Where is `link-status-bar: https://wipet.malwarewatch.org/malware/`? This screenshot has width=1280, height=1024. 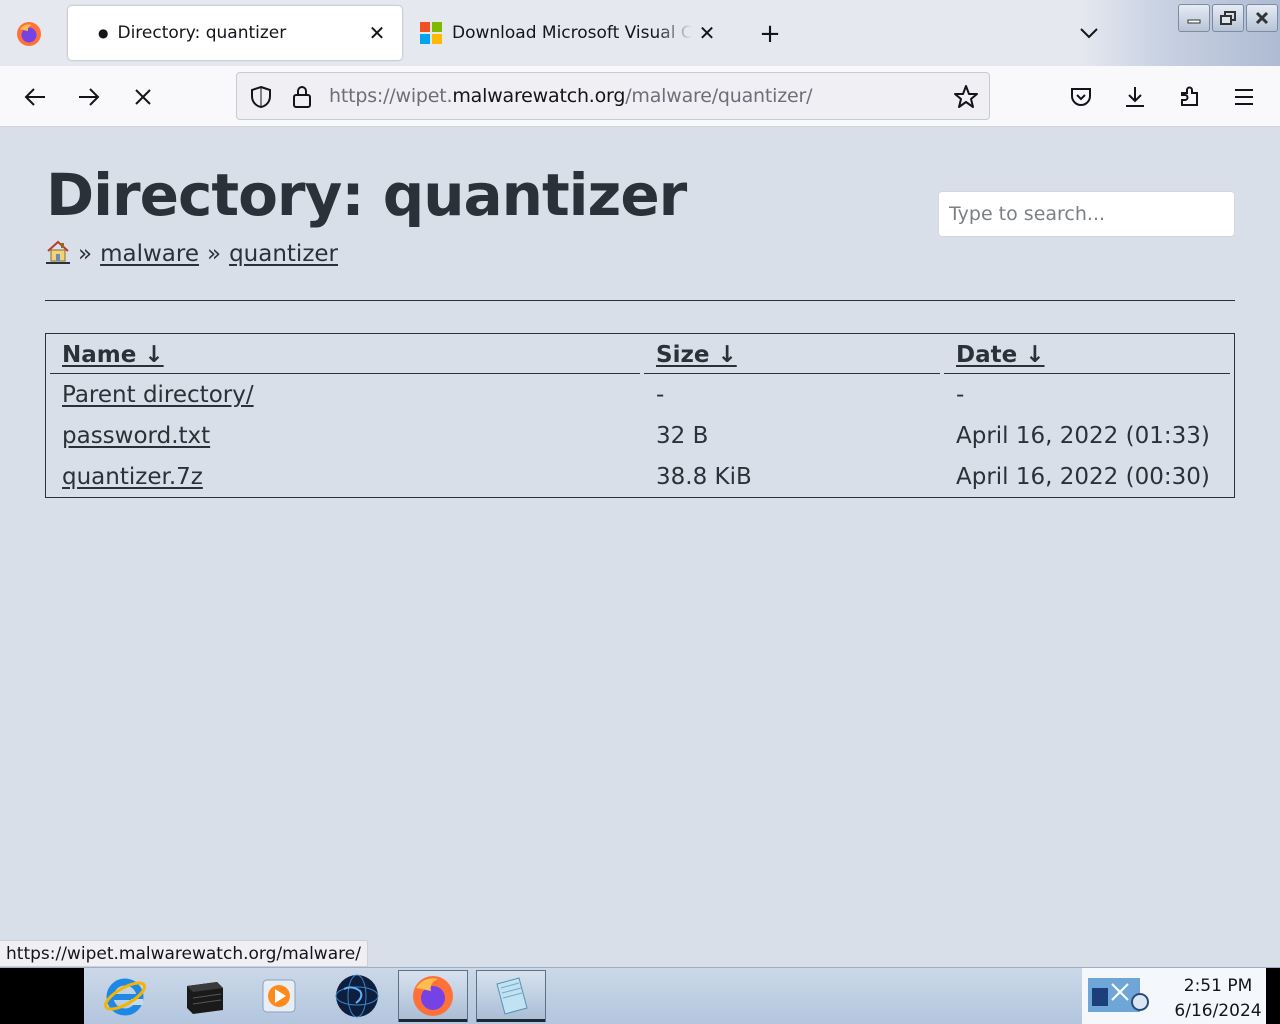 link-status-bar: https://wipet.malwarewatch.org/malware/ is located at coordinates (184, 953).